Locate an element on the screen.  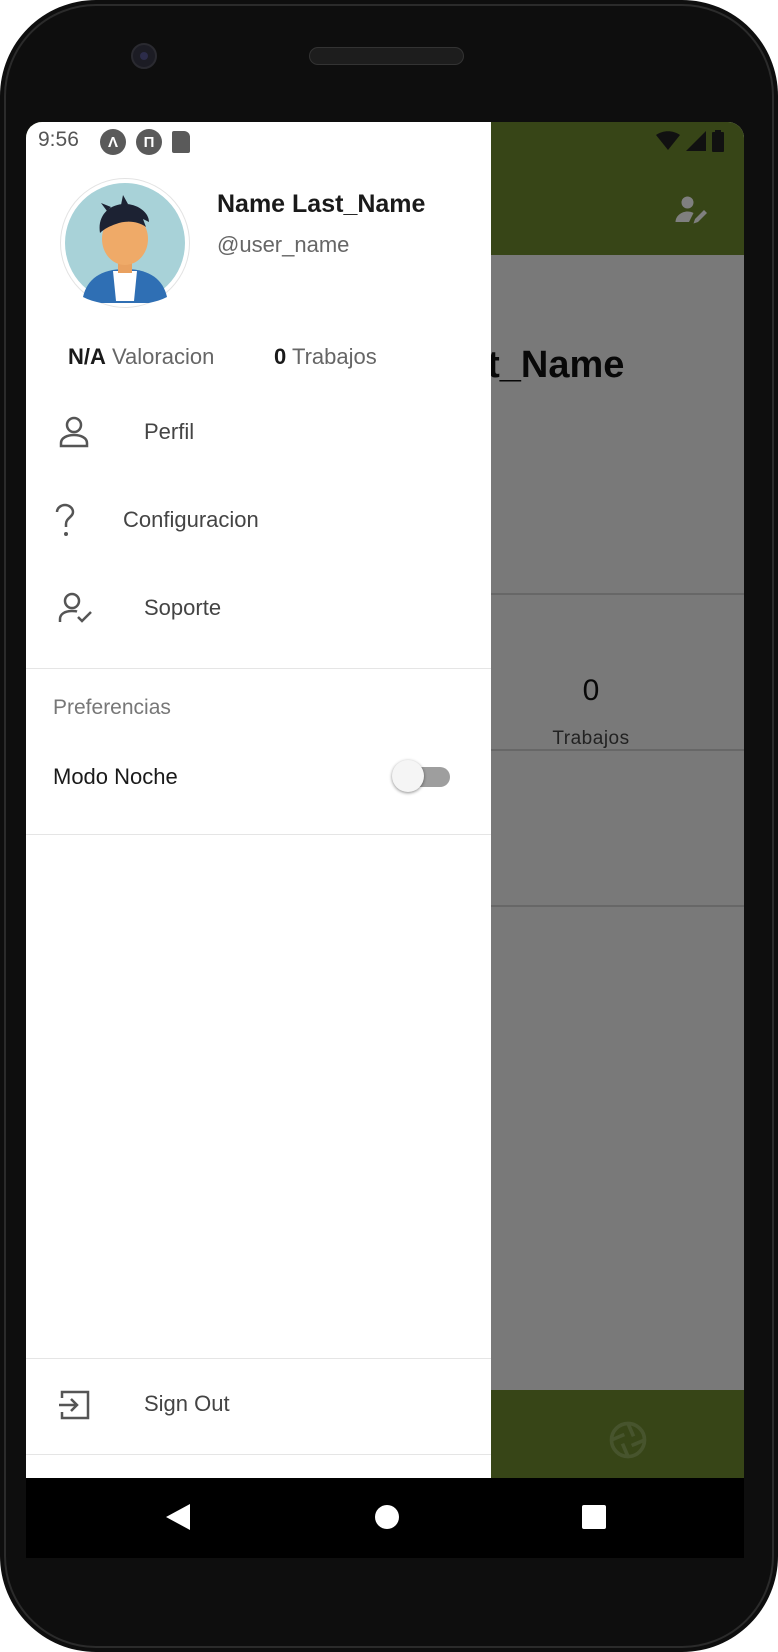
home-icon is located at coordinates (387, 1519).